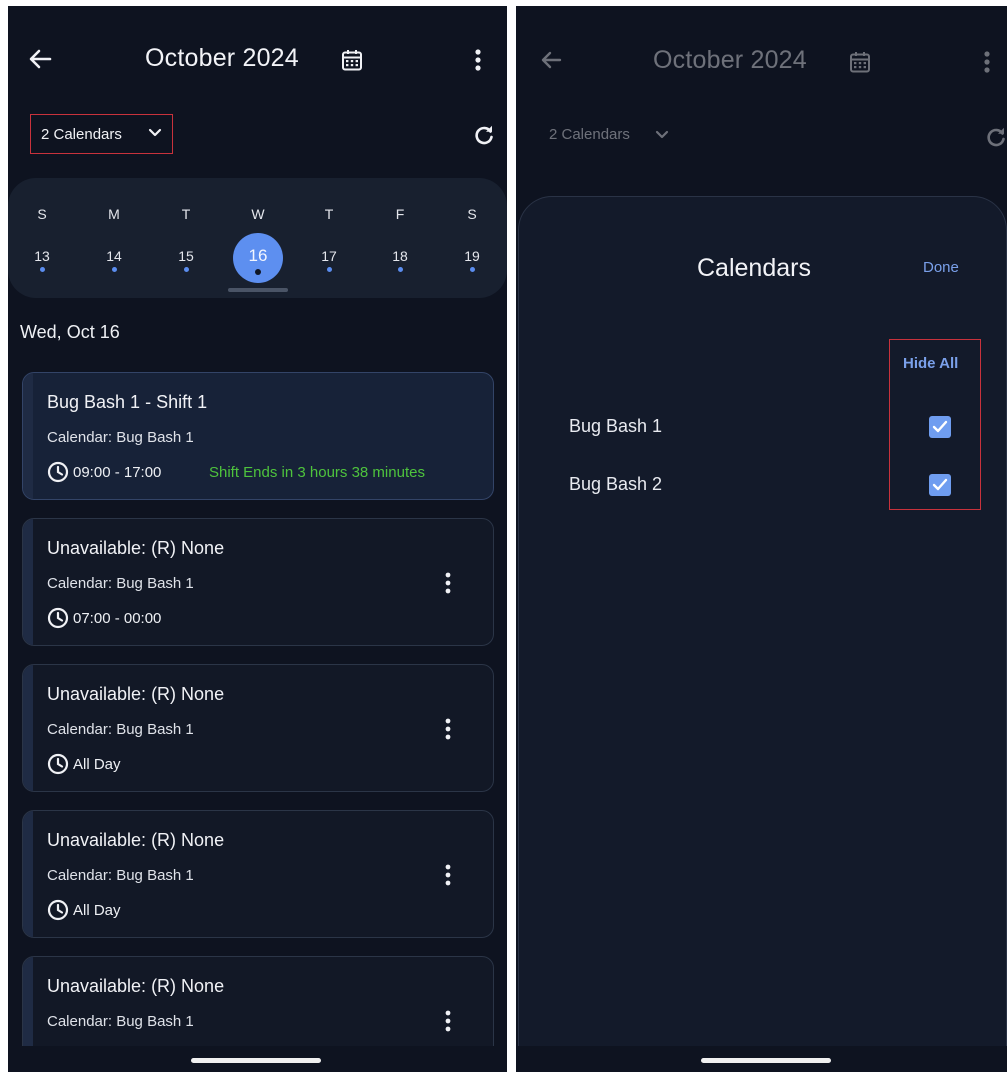 The width and height of the screenshot is (1007, 1072). What do you see at coordinates (329, 256) in the screenshot?
I see `day-number: 17` at bounding box center [329, 256].